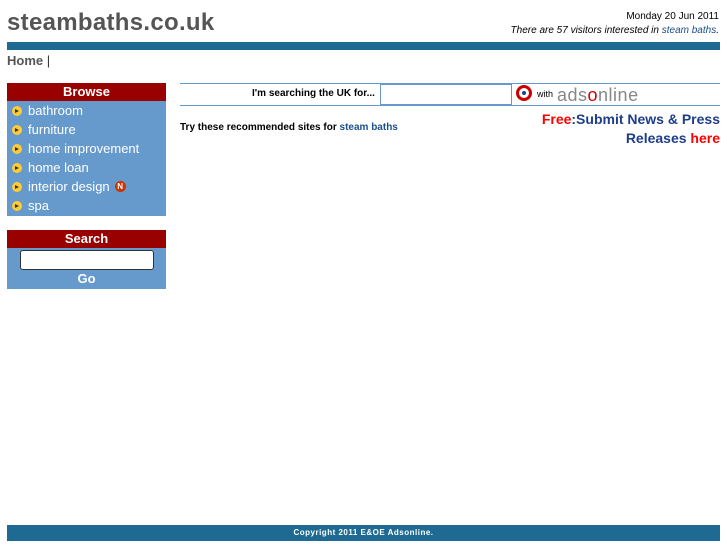 This screenshot has height=545, width=727. I want to click on browse-title: Browse, so click(86, 92).